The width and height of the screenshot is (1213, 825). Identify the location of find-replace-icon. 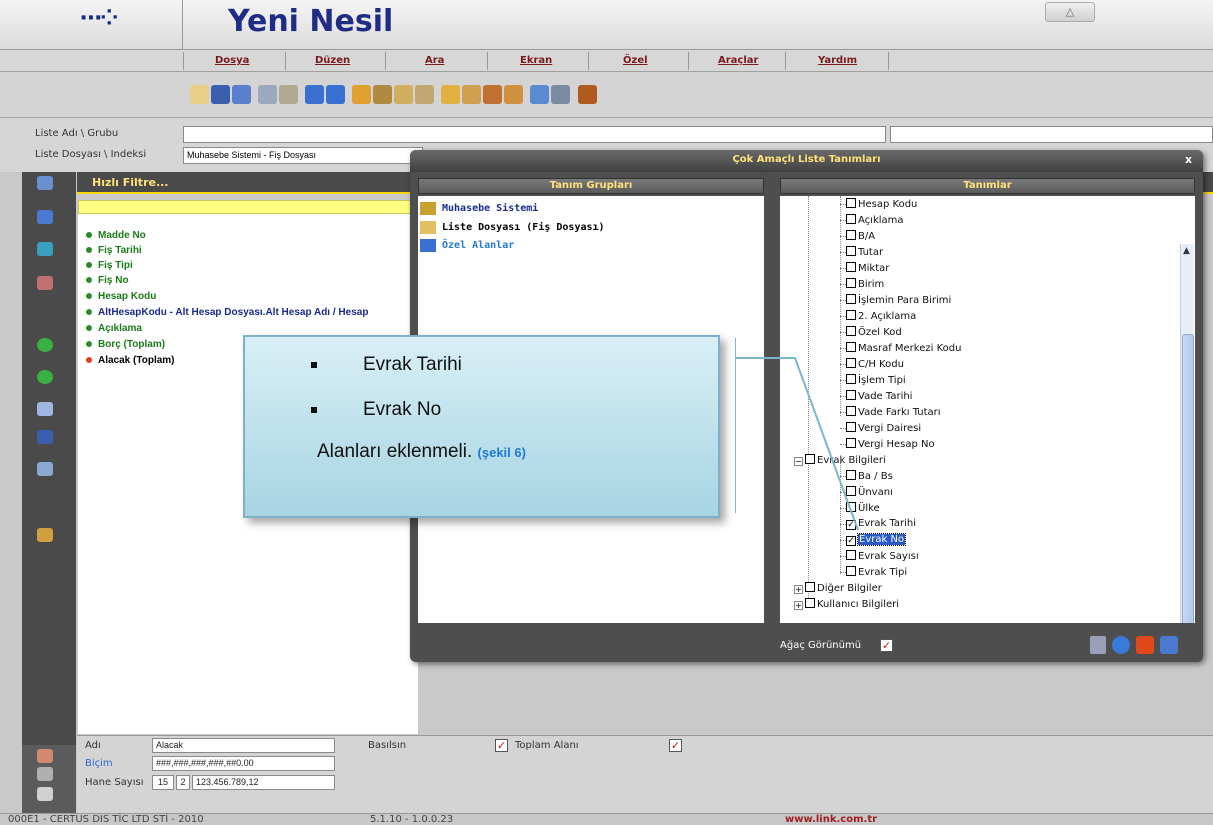
(288, 94).